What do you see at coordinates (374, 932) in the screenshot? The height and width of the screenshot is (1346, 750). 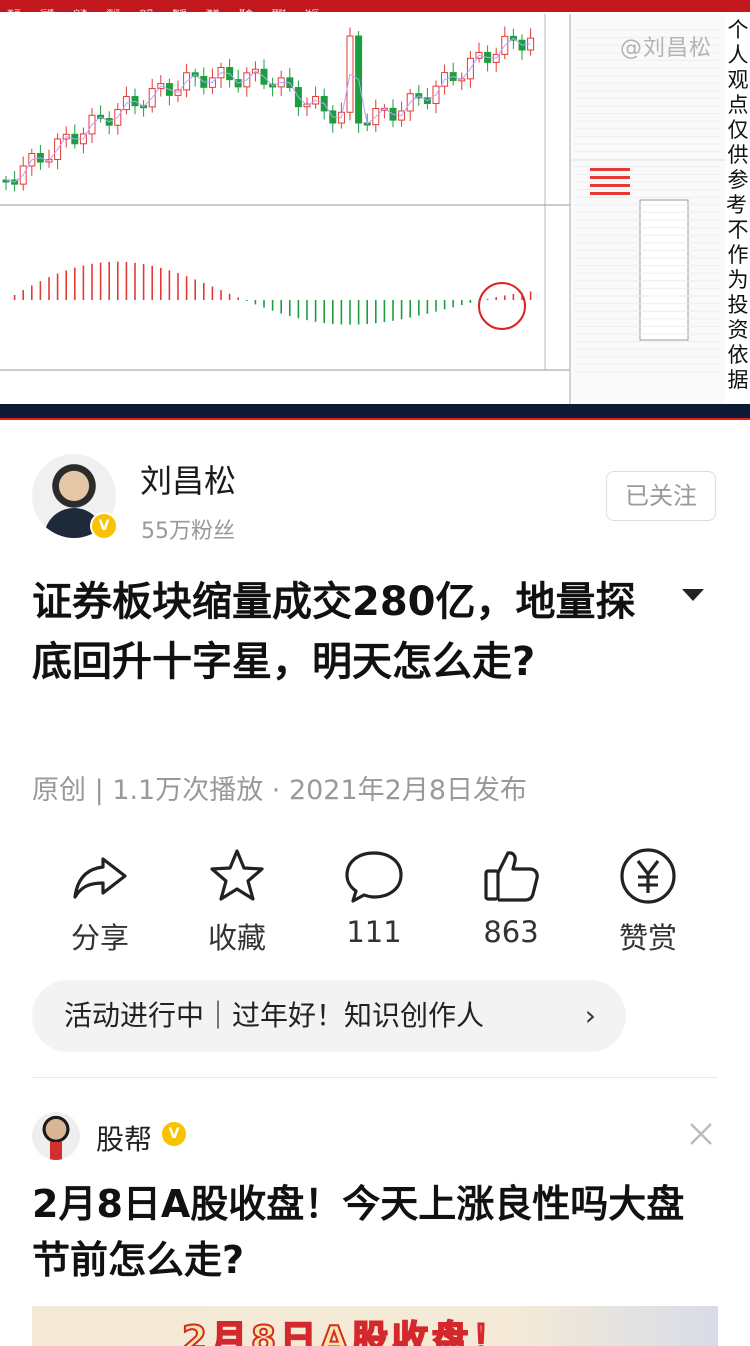 I see `comment-count: 111` at bounding box center [374, 932].